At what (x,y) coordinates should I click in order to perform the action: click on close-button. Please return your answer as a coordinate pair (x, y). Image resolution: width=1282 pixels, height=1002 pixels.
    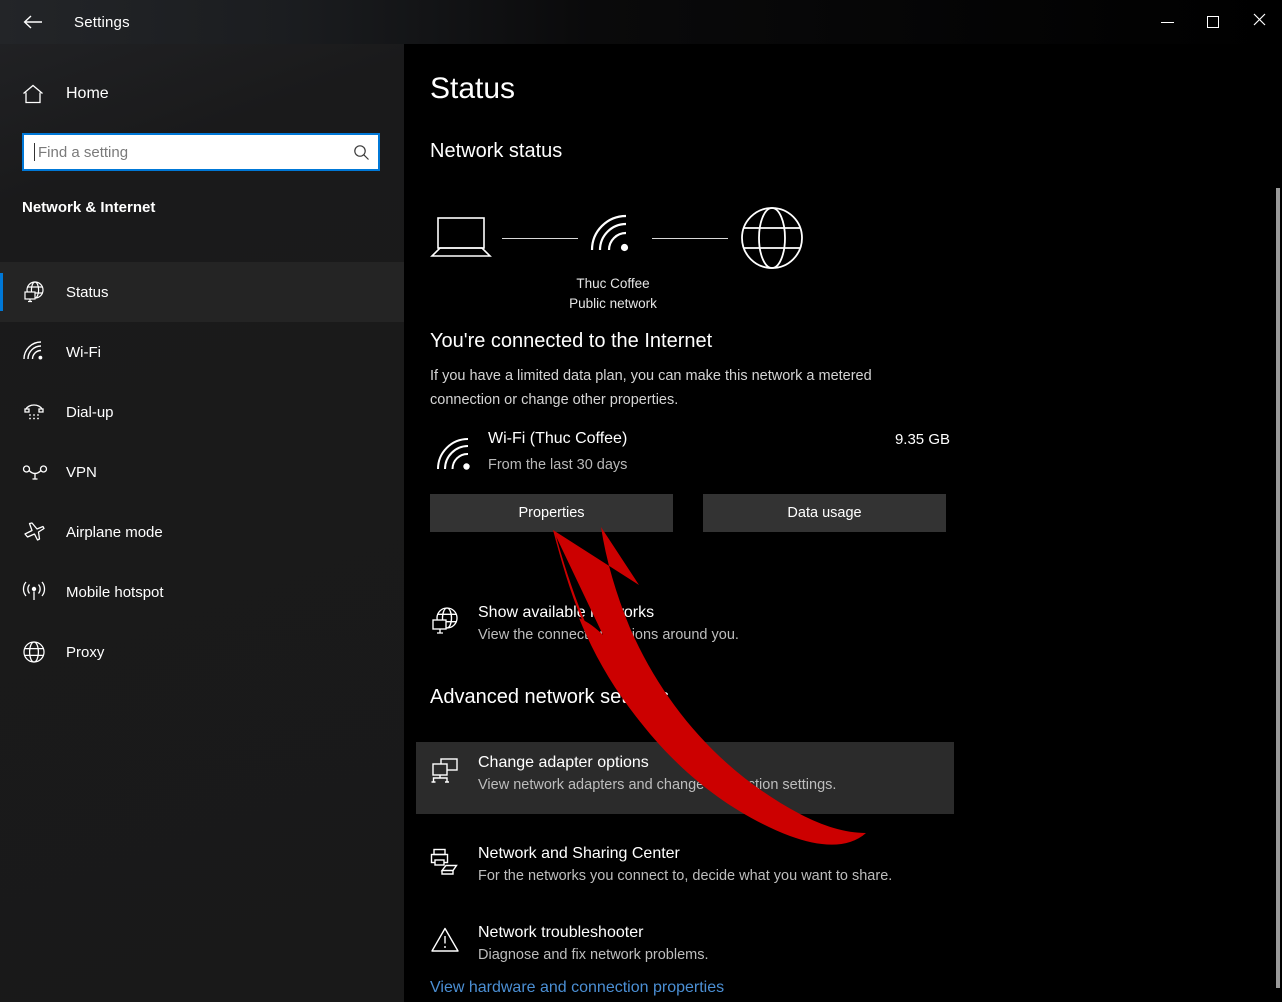
    Looking at the image, I should click on (1259, 22).